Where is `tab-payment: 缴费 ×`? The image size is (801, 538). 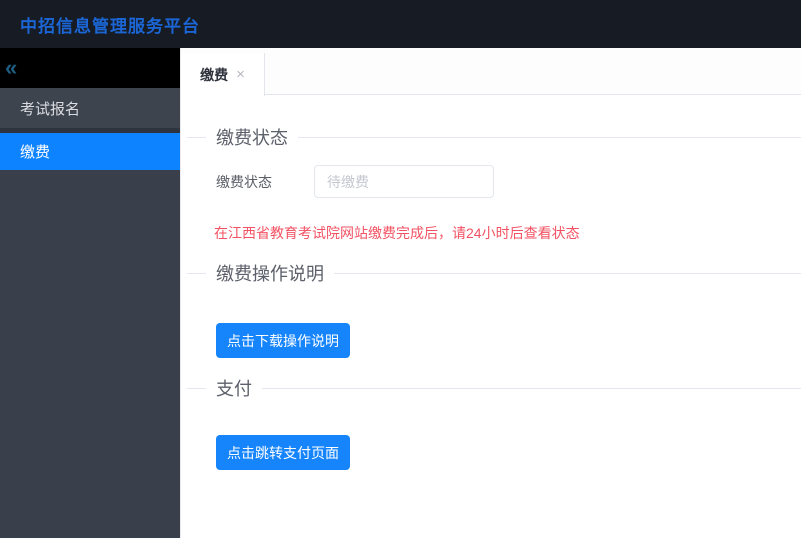 tab-payment: 缴费 × is located at coordinates (223, 74).